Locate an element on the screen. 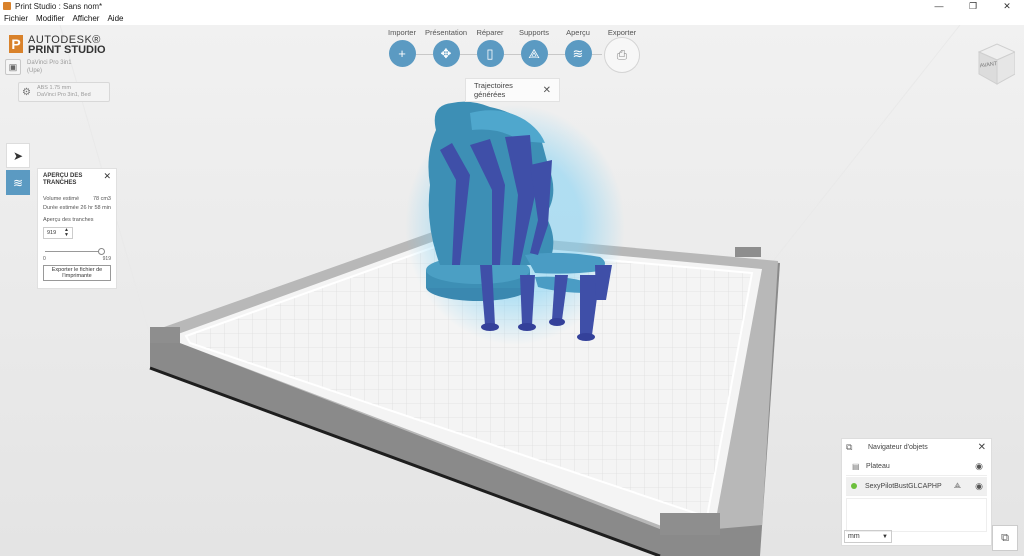 The height and width of the screenshot is (556, 1024). model-arm is located at coordinates (565, 263).